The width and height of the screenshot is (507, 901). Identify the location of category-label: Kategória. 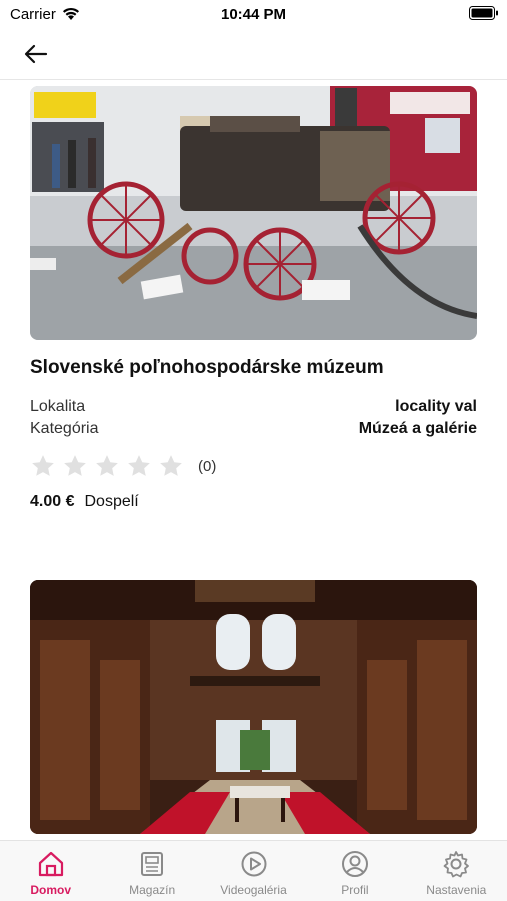
(64, 428).